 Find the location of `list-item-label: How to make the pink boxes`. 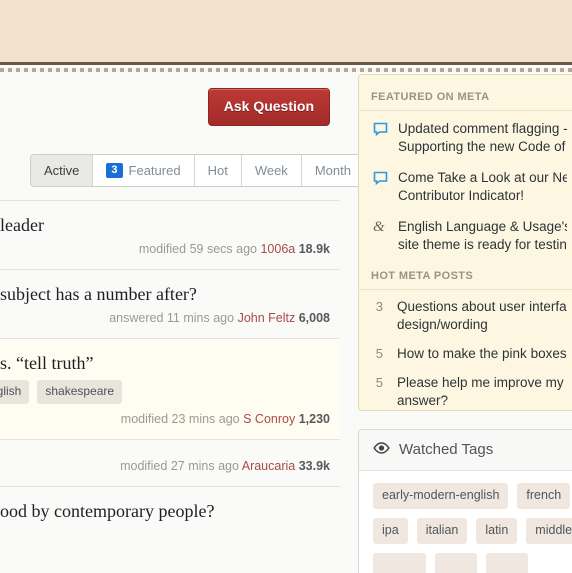

list-item-label: How to make the pink boxes is located at coordinates (482, 354).